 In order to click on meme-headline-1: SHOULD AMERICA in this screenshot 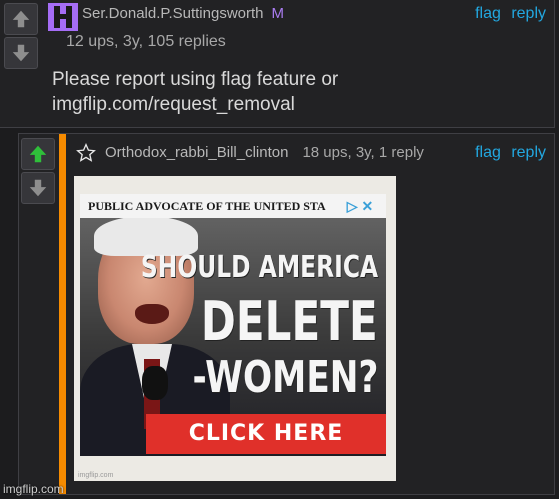, I will do `click(259, 267)`.